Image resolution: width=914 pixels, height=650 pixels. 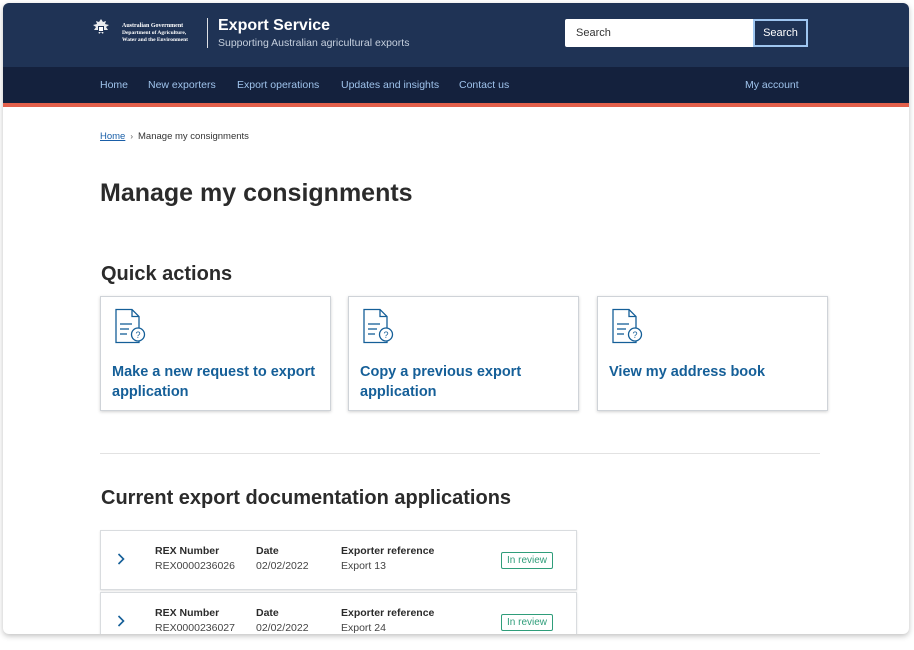 What do you see at coordinates (114, 85) in the screenshot?
I see `nav-item-home: Home` at bounding box center [114, 85].